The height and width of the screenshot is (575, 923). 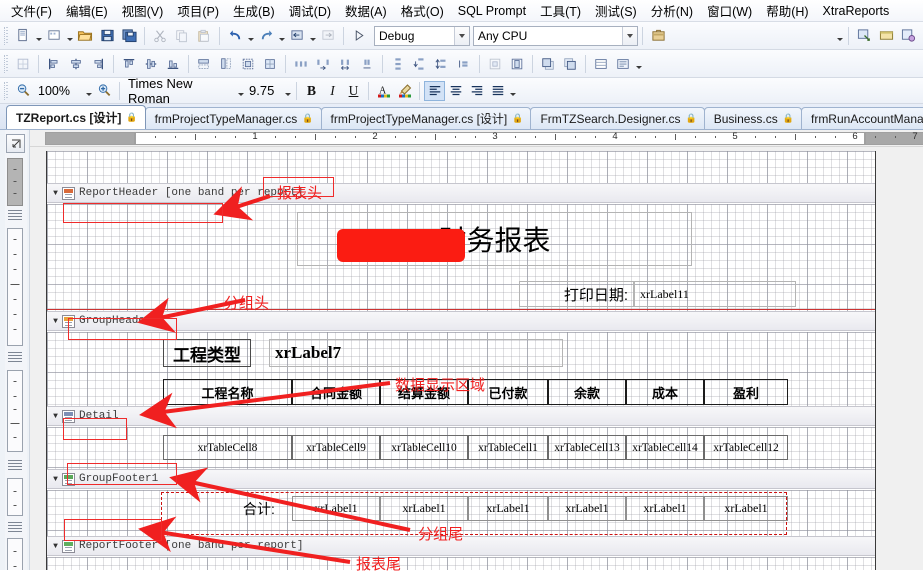 I want to click on zoom-out-button, so click(x=23, y=90).